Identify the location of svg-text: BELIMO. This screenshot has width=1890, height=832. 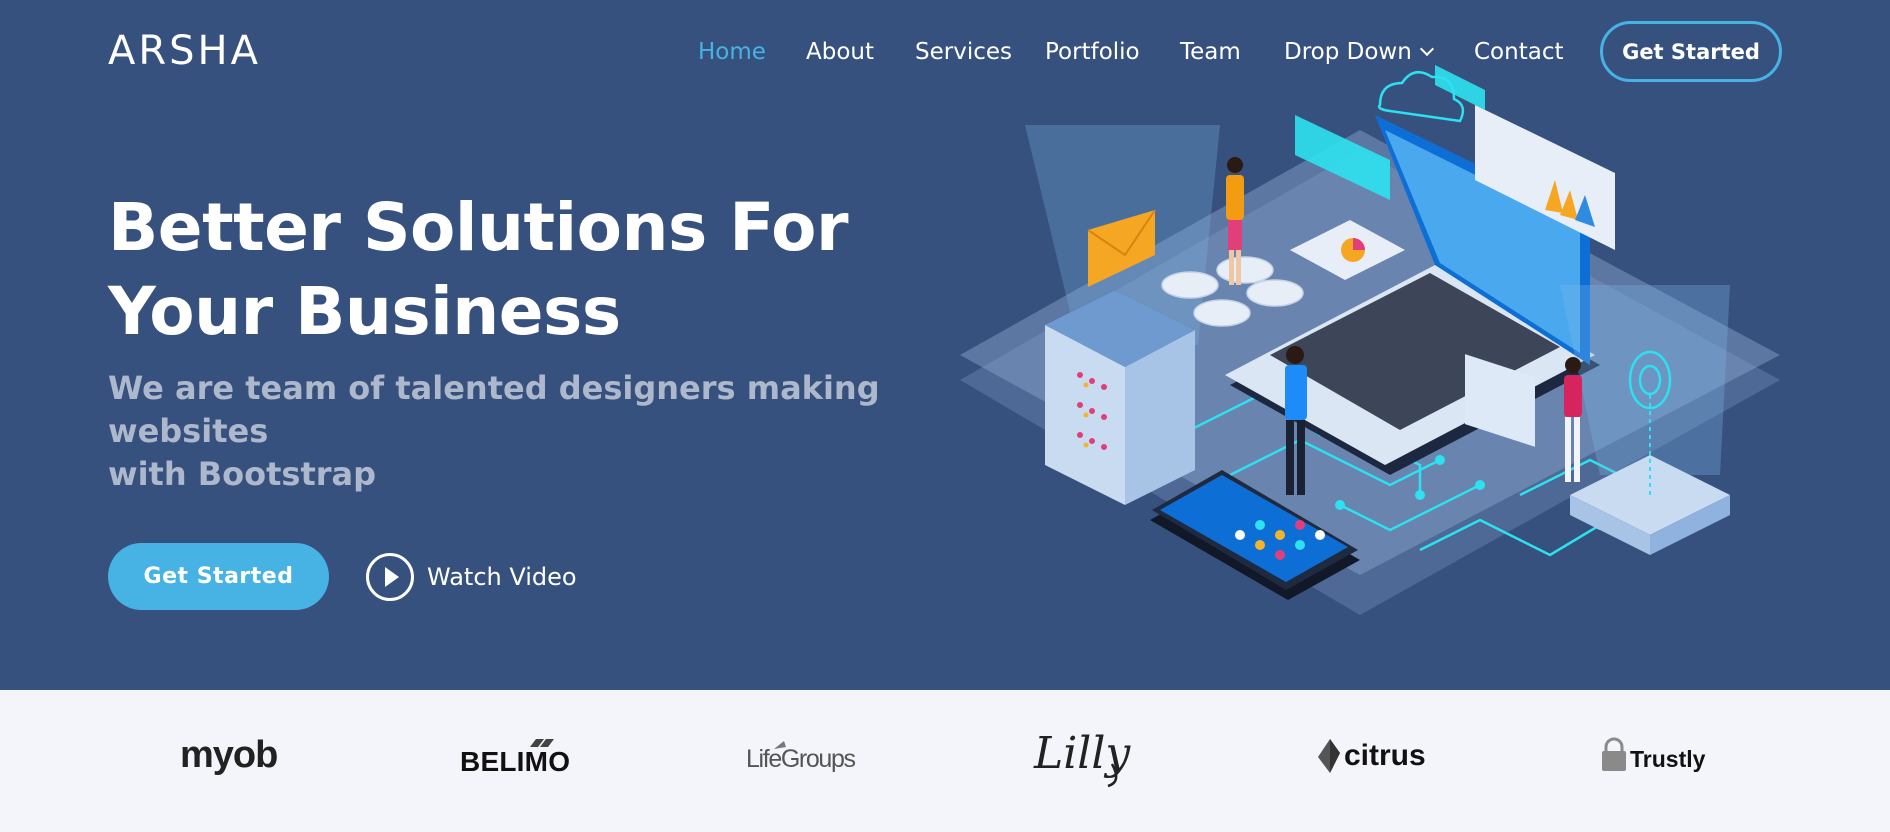
(515, 761).